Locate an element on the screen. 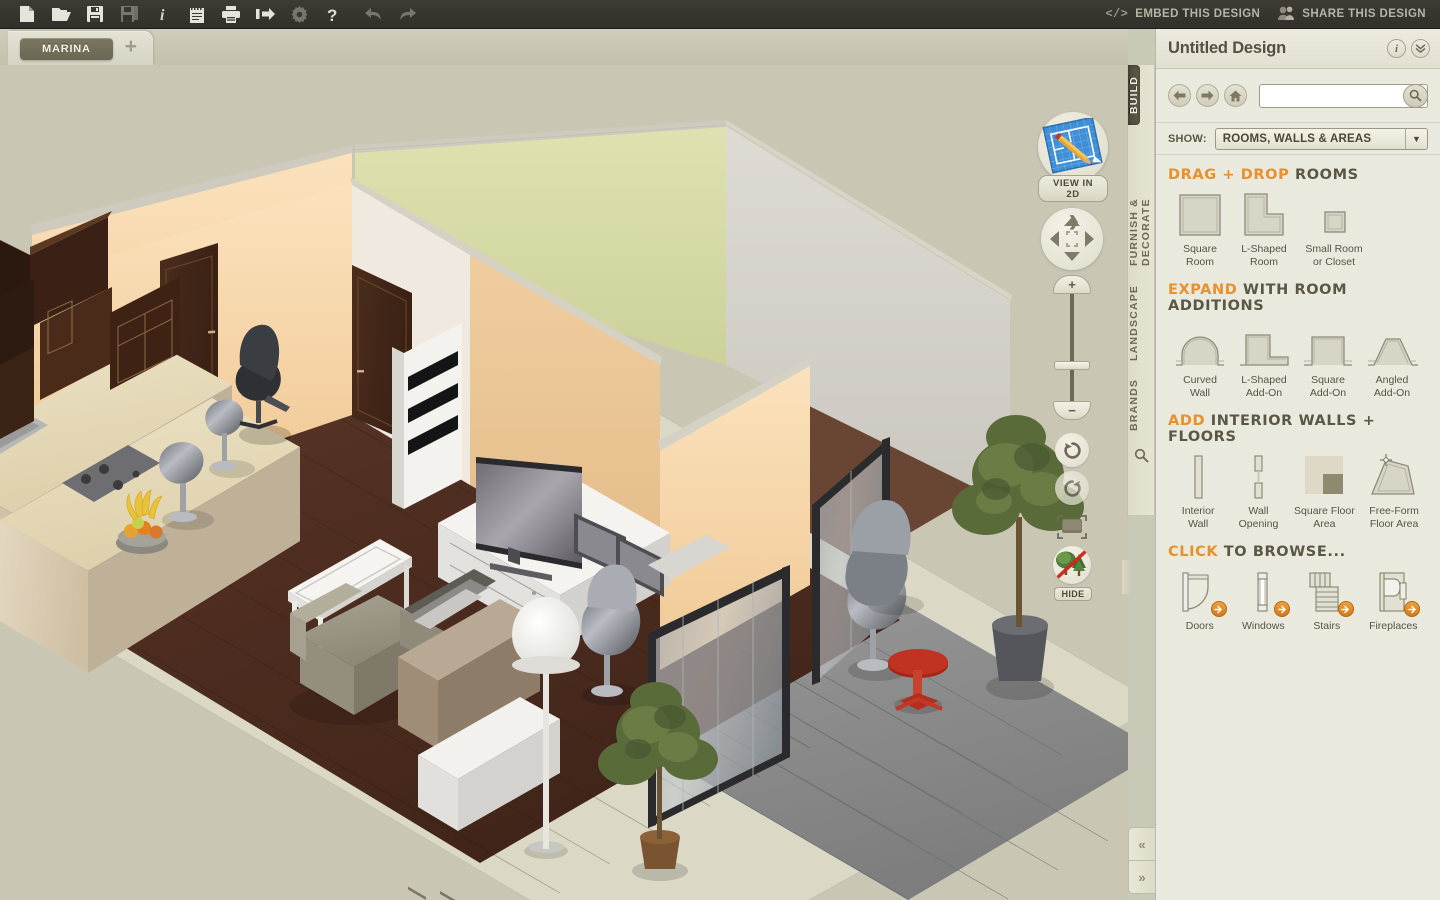 The height and width of the screenshot is (900, 1440). print-icon is located at coordinates (231, 14).